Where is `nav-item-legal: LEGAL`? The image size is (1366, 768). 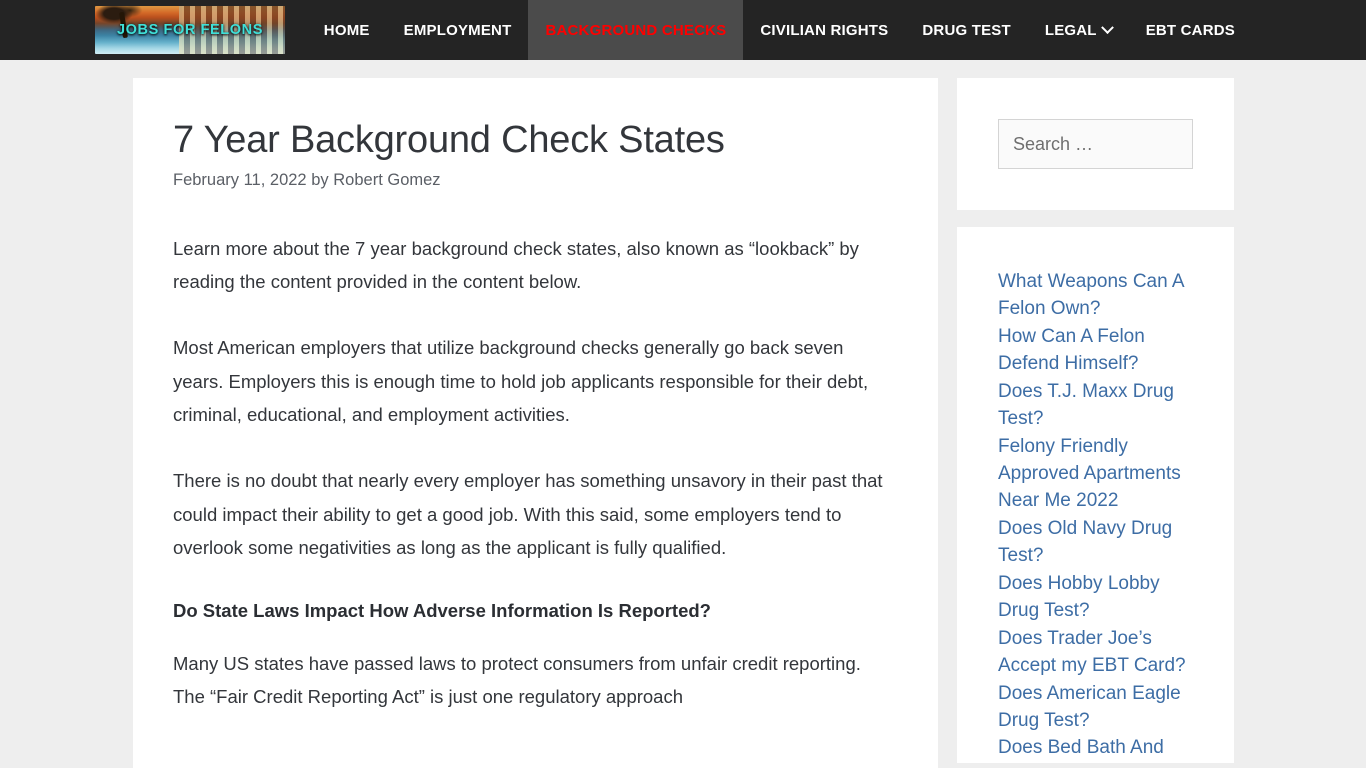 nav-item-legal: LEGAL is located at coordinates (1078, 30).